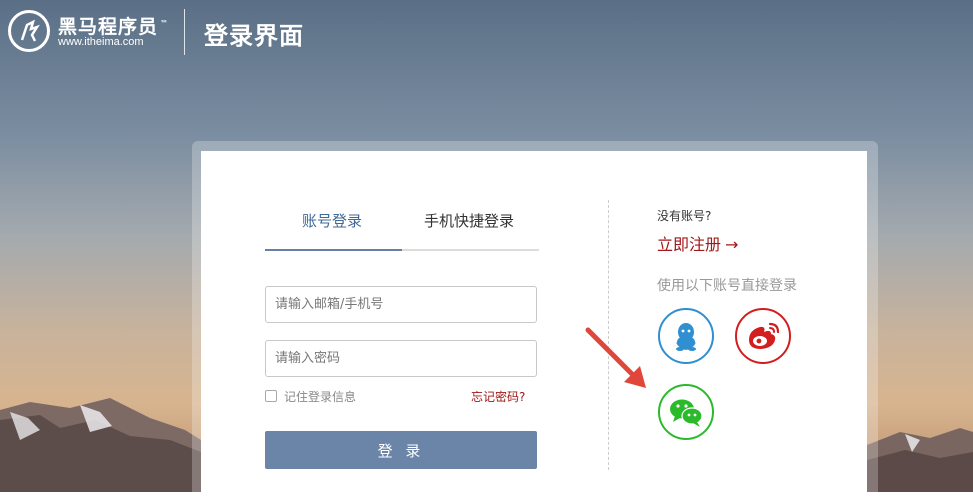 The width and height of the screenshot is (973, 501). I want to click on logo-icon, so click(29, 31).